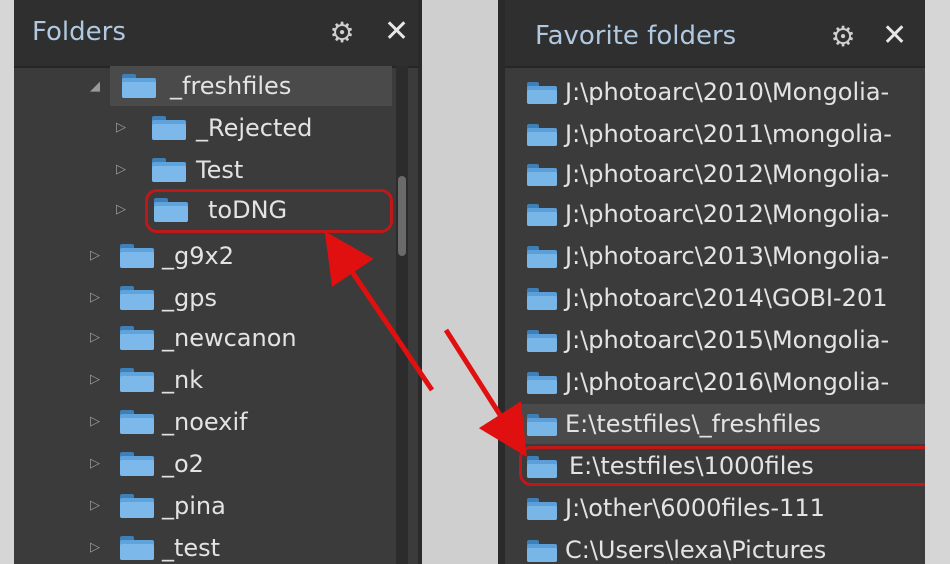  What do you see at coordinates (402, 216) in the screenshot?
I see `scrollbar-thumb` at bounding box center [402, 216].